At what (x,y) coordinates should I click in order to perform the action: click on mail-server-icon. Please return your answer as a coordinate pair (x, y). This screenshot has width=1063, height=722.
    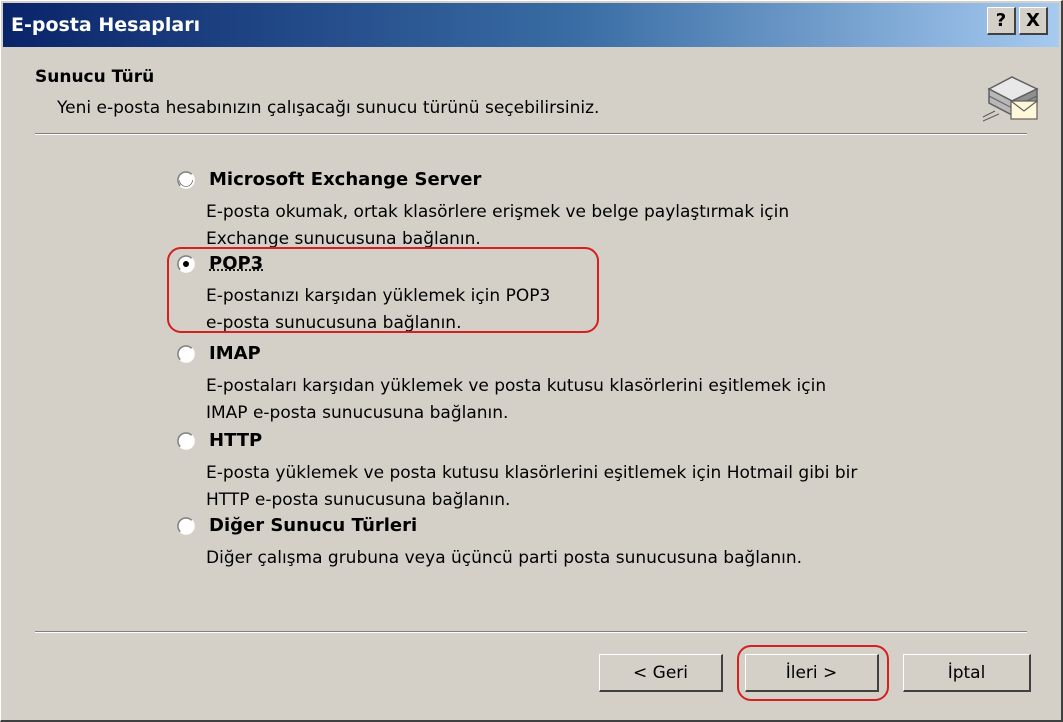
    Looking at the image, I should click on (1010, 99).